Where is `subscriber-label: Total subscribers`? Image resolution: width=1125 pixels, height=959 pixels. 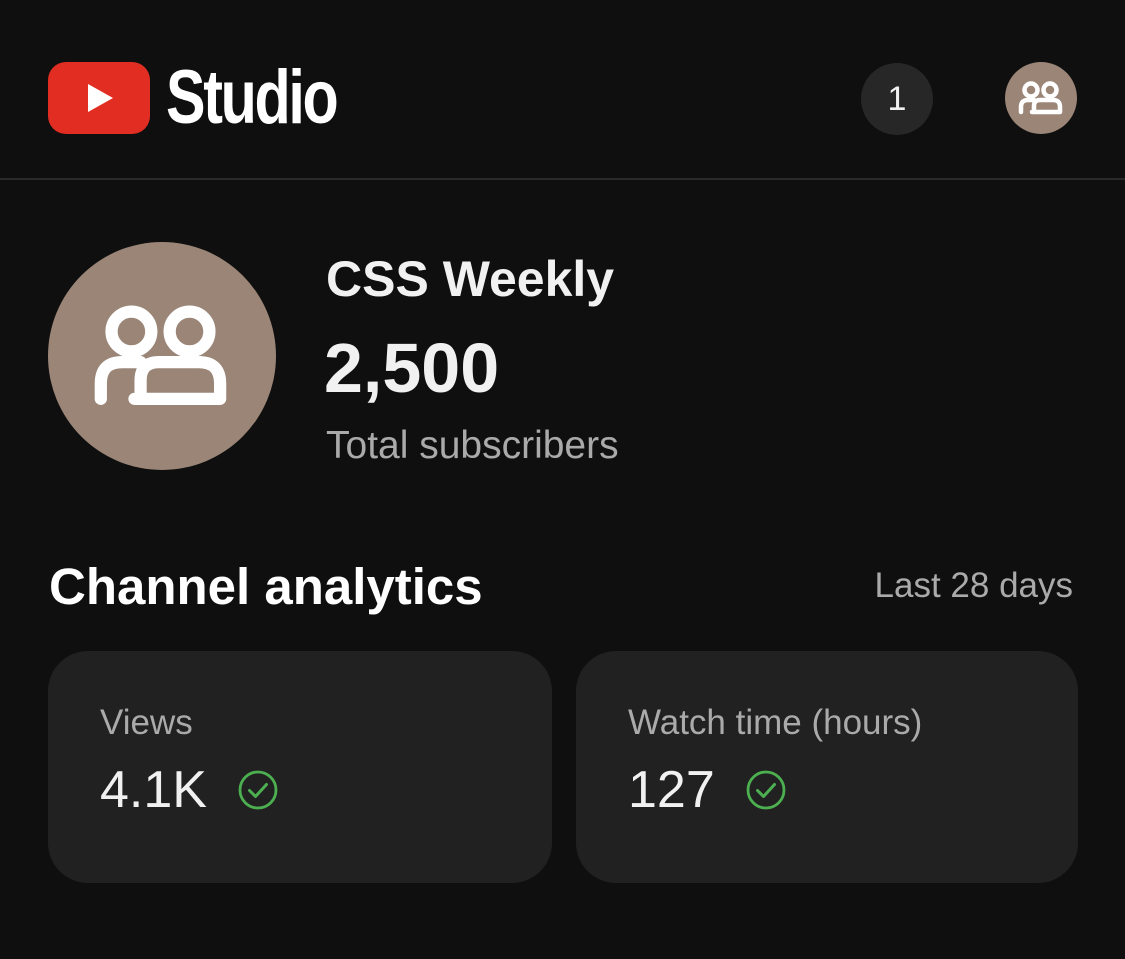 subscriber-label: Total subscribers is located at coordinates (472, 445).